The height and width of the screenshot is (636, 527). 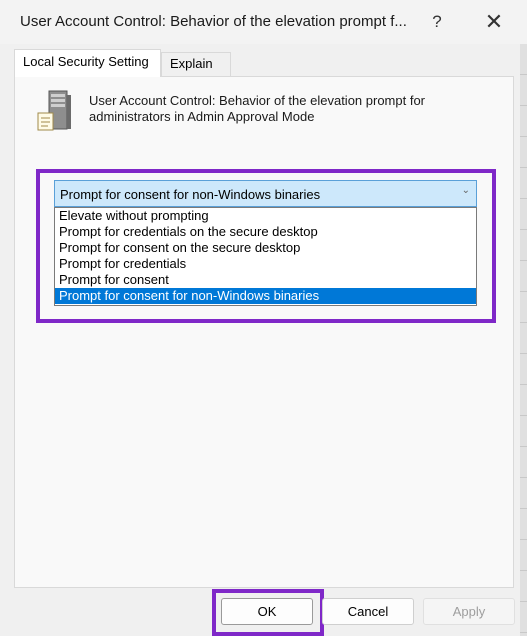 I want to click on help-icon: ?, so click(x=437, y=22).